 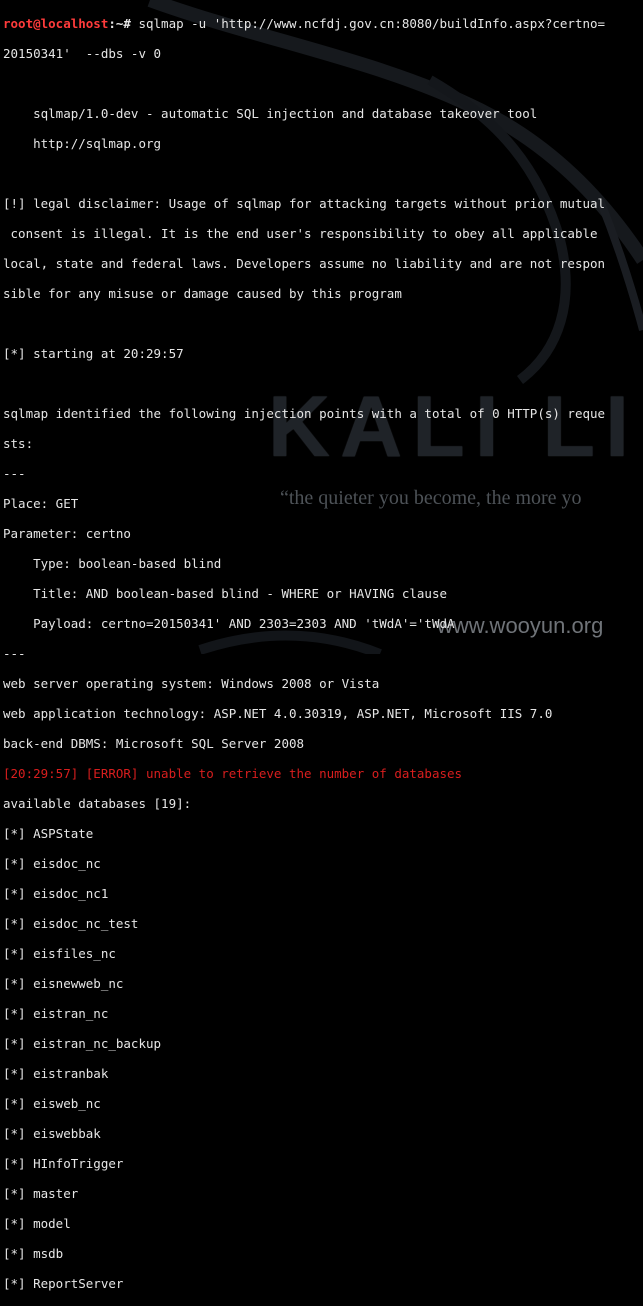 I want to click on database-item: [*] msdb, so click(x=33, y=1253).